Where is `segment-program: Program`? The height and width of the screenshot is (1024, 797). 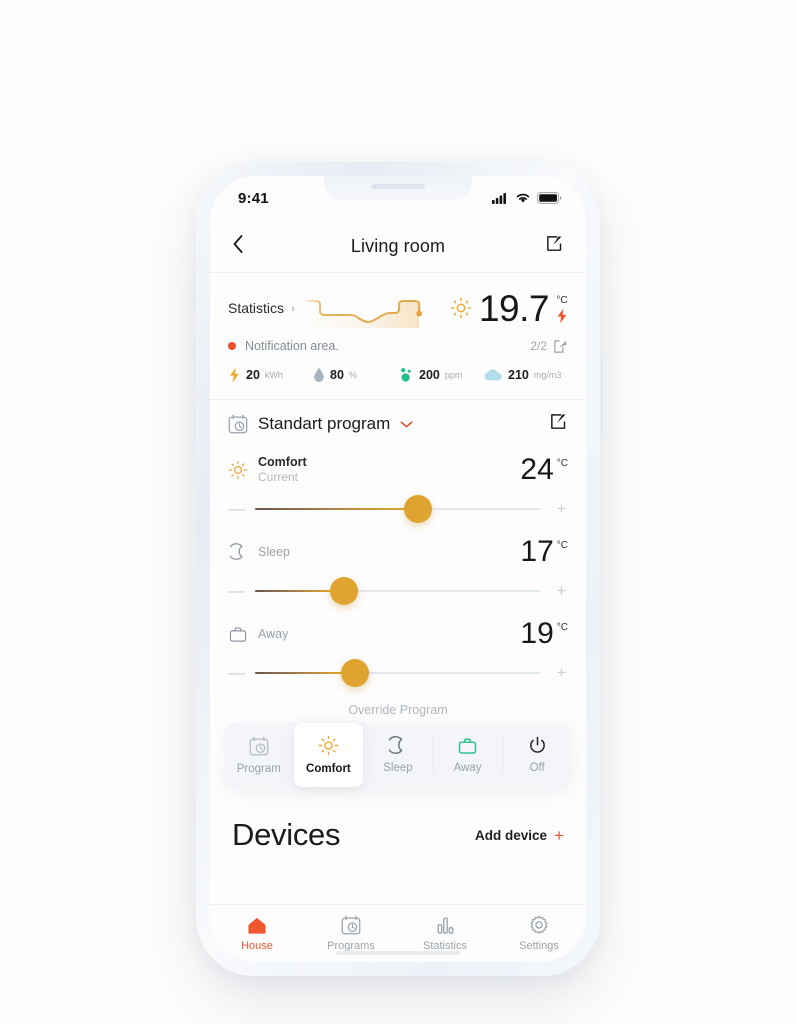 segment-program: Program is located at coordinates (259, 755).